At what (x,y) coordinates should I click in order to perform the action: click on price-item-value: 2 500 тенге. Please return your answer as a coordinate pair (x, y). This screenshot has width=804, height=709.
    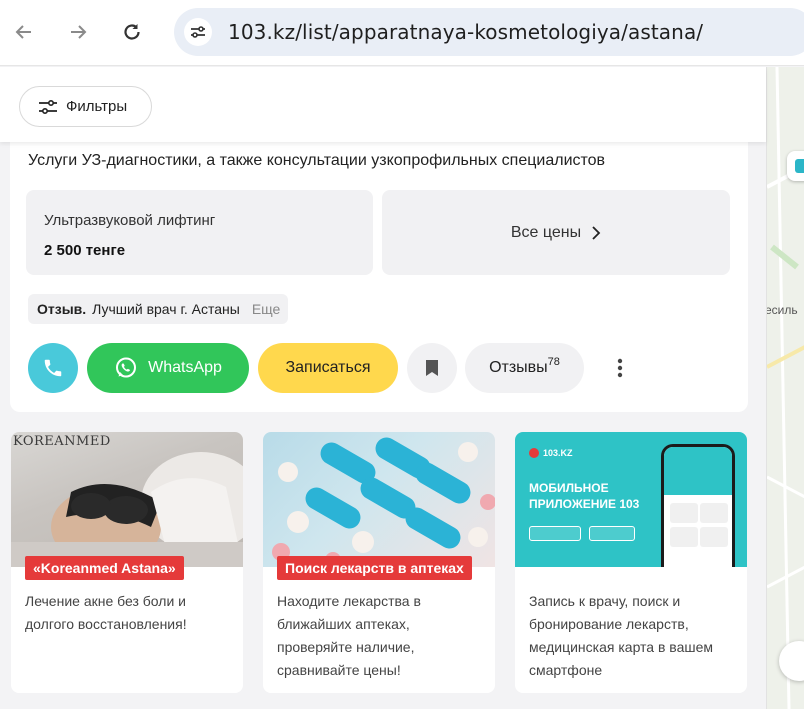
    Looking at the image, I should click on (85, 250).